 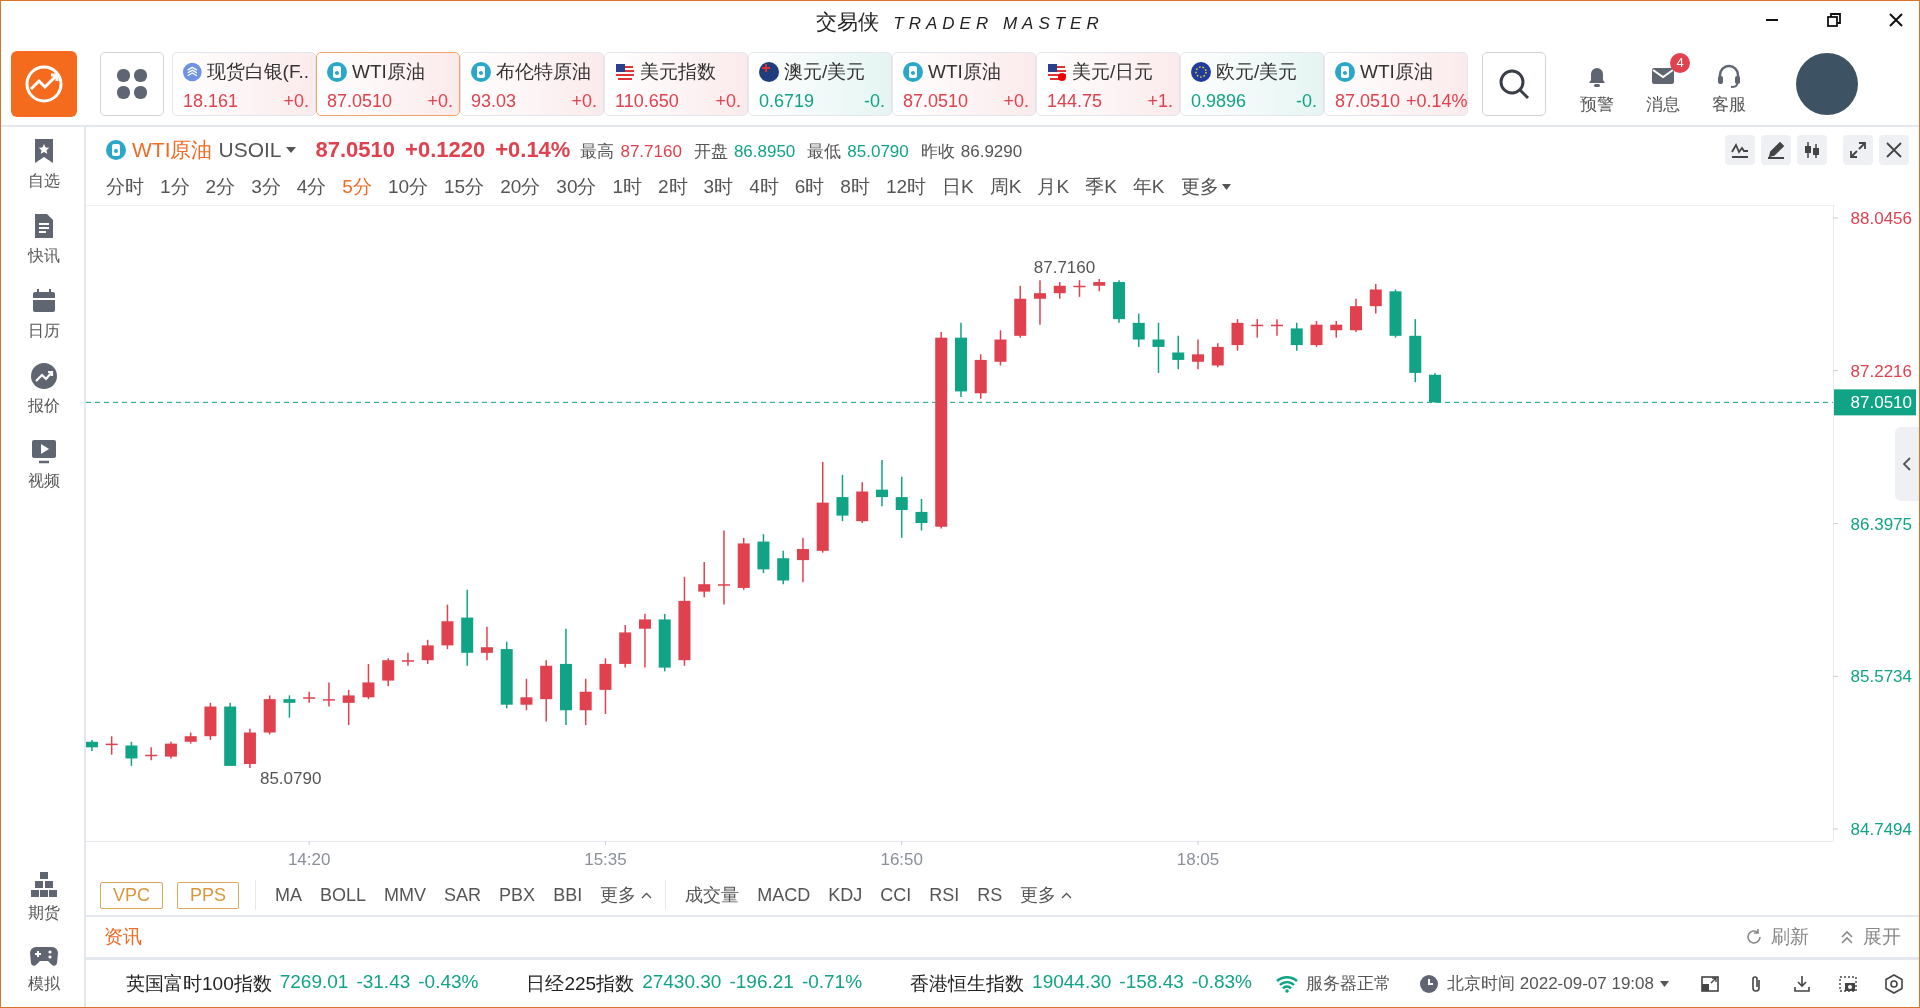 What do you see at coordinates (845, 895) in the screenshot?
I see `indicator-tab: KDJ` at bounding box center [845, 895].